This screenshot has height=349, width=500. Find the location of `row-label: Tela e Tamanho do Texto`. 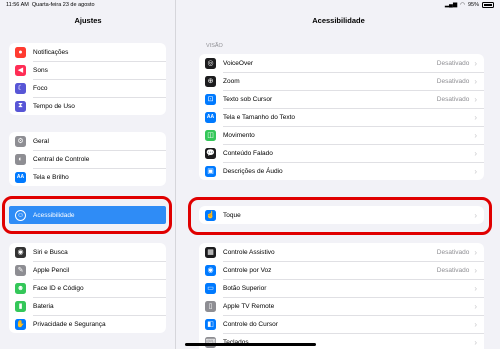

row-label: Tela e Tamanho do Texto is located at coordinates (259, 117).